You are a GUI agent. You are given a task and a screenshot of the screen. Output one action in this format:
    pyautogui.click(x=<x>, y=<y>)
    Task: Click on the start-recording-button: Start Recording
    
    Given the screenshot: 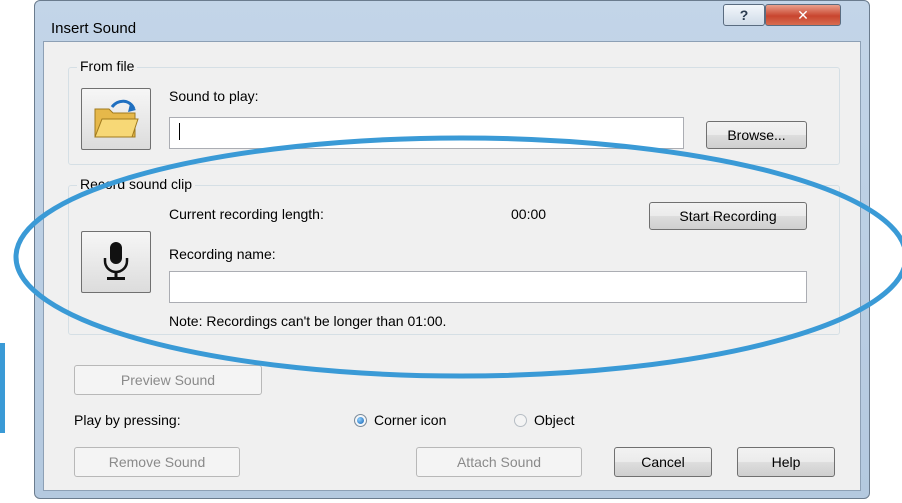 What is the action you would take?
    pyautogui.click(x=728, y=216)
    